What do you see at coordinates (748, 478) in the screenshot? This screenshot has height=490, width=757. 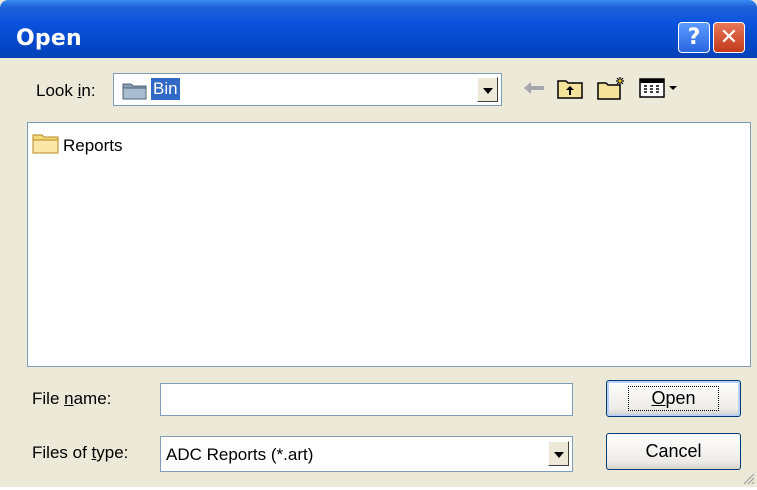 I see `resize-grip` at bounding box center [748, 478].